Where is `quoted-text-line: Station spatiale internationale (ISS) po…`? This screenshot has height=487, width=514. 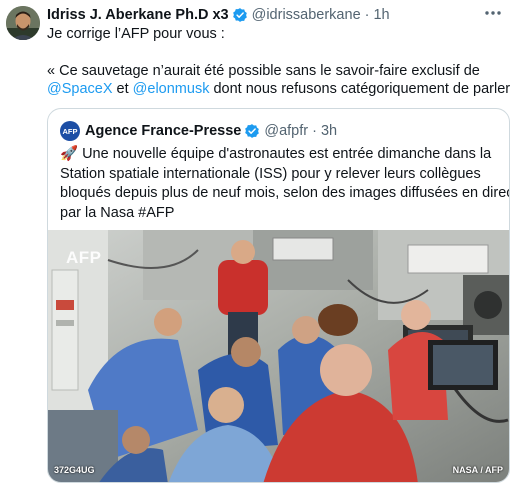 quoted-text-line: Station spatiale internationale (ISS) po… is located at coordinates (270, 173).